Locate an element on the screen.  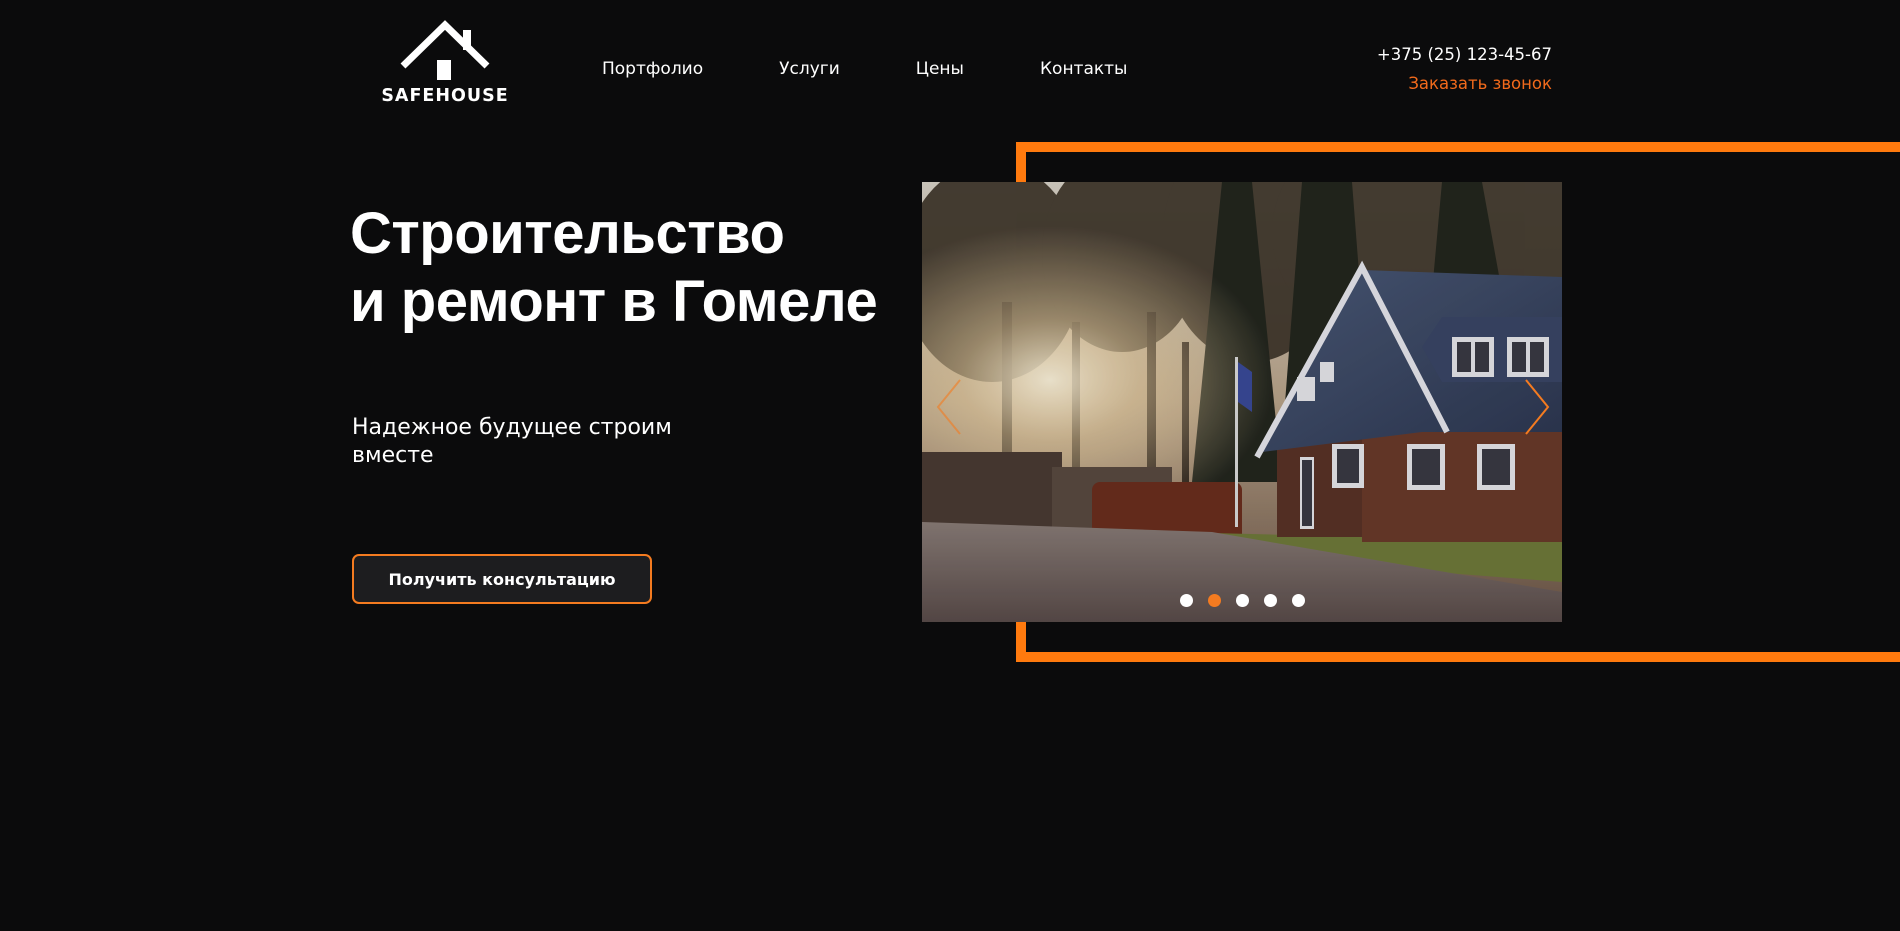
nav-item-prices: Цены is located at coordinates (940, 69).